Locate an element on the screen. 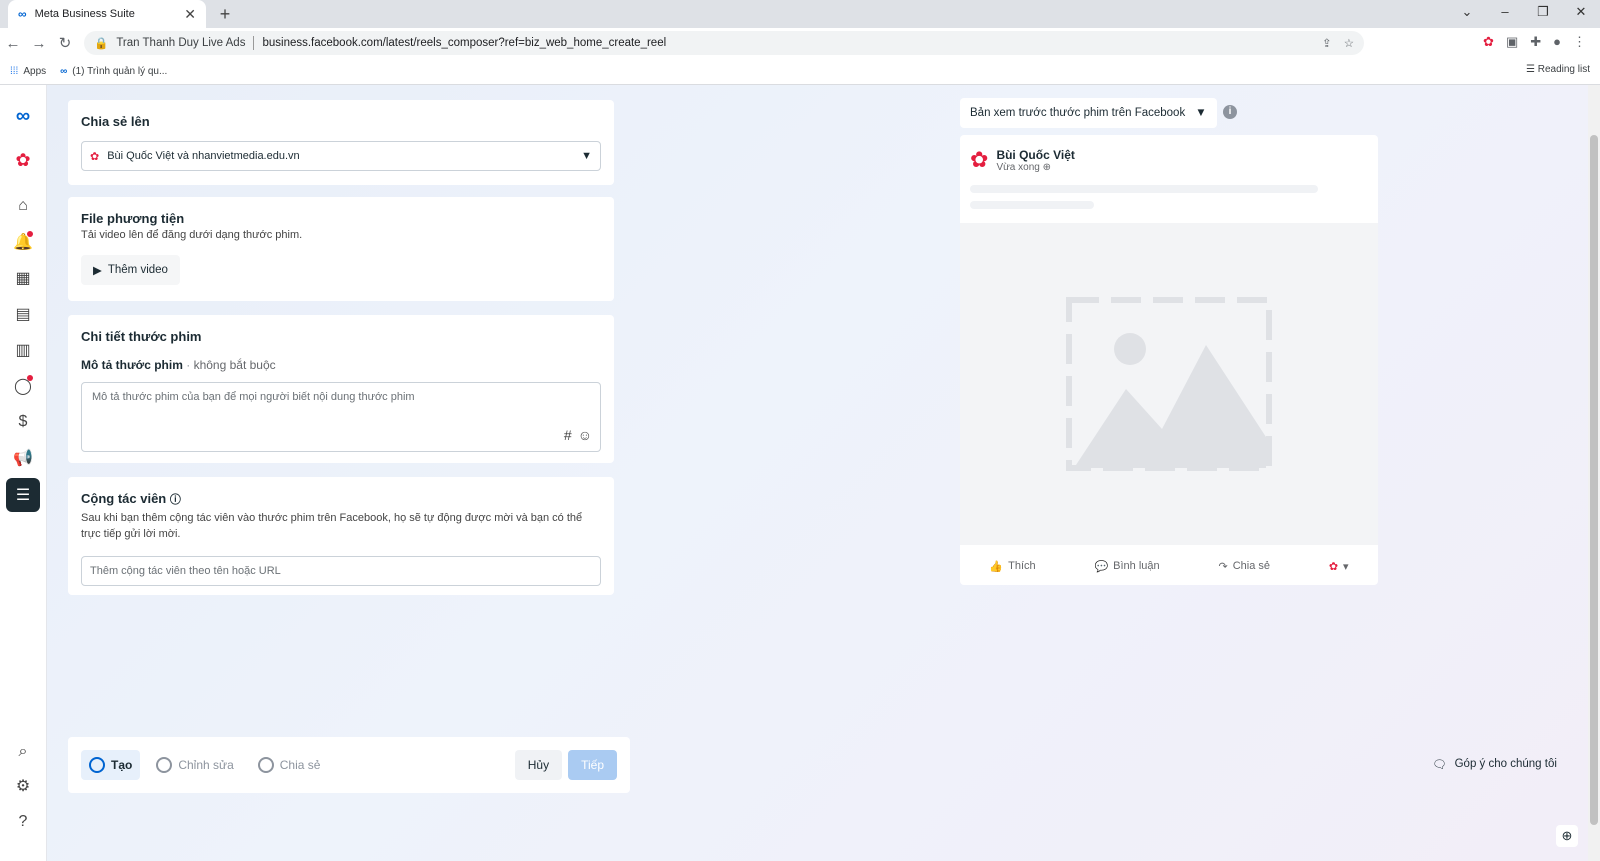  info-icon: i is located at coordinates (1230, 112).